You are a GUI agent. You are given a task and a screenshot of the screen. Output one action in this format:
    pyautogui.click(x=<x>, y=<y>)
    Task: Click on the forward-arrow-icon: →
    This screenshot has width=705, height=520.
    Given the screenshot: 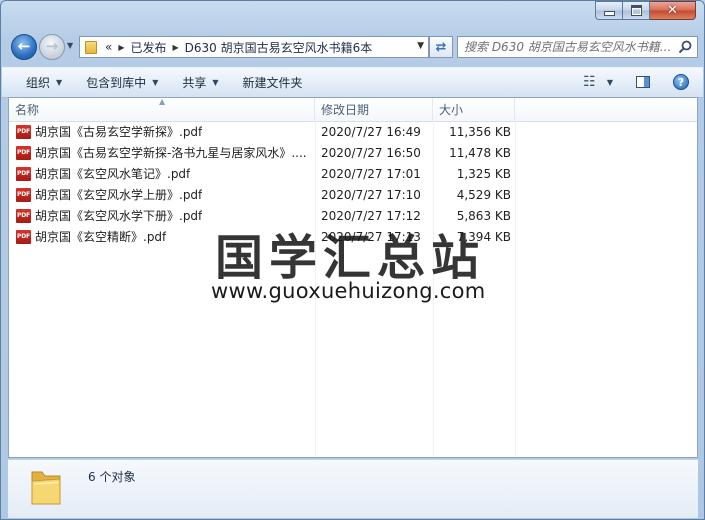 What is the action you would take?
    pyautogui.click(x=52, y=46)
    